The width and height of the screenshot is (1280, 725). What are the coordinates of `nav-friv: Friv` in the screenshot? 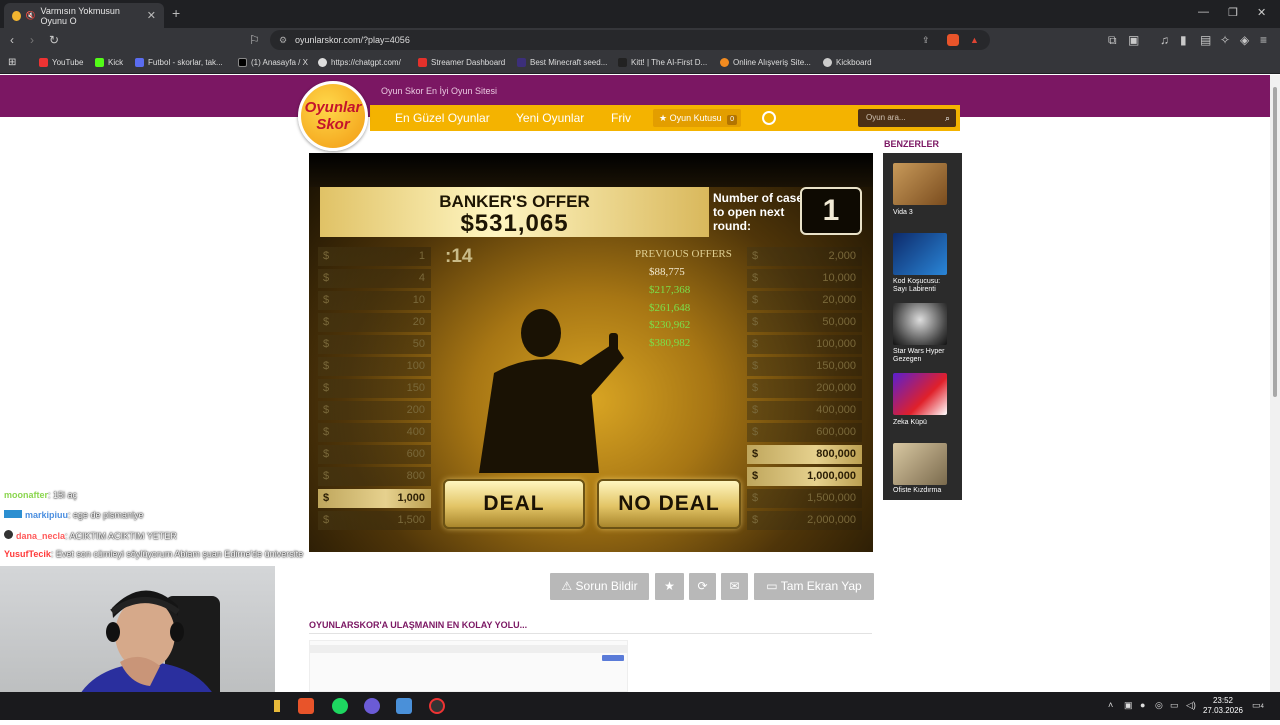 It's located at (621, 118).